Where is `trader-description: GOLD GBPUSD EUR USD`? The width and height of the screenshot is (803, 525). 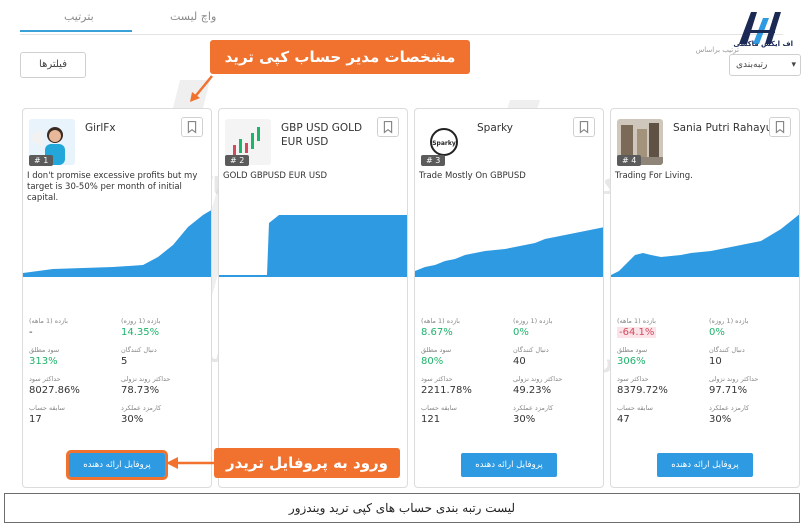 trader-description: GOLD GBPUSD EUR USD is located at coordinates (275, 176).